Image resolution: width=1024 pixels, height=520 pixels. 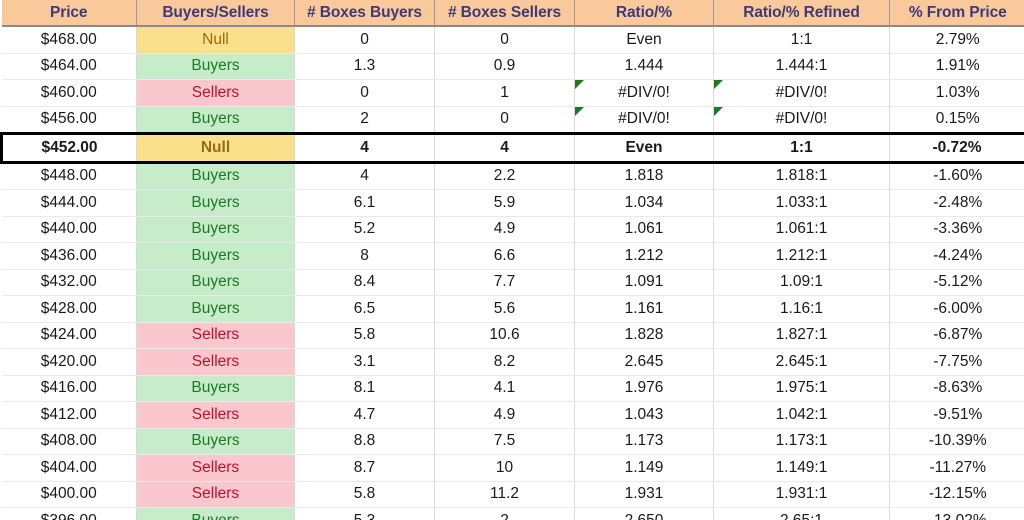 I want to click on cell-boxes-sellers: 11.2, so click(x=504, y=494).